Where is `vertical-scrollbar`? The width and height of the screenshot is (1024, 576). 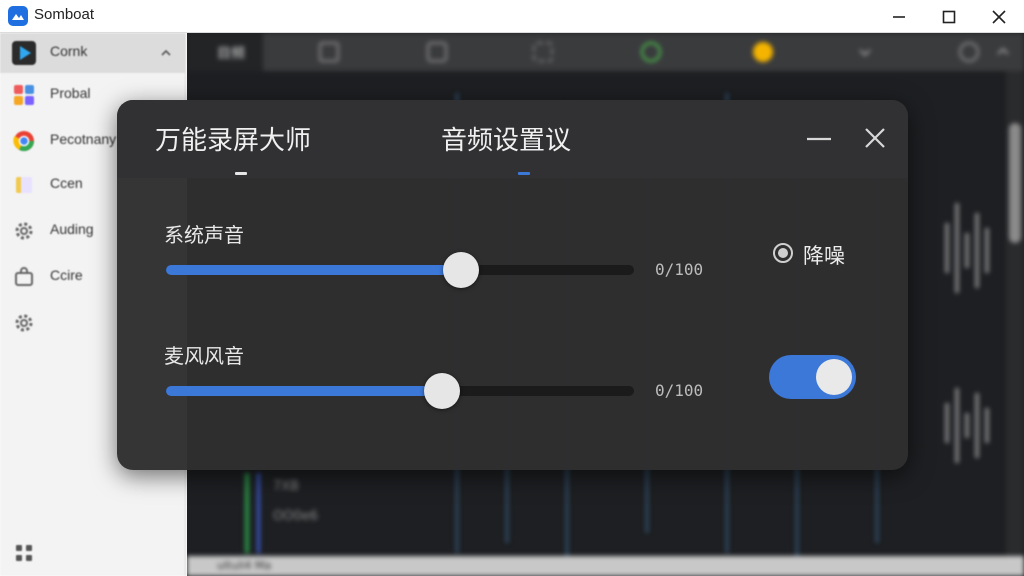 vertical-scrollbar is located at coordinates (1015, 323).